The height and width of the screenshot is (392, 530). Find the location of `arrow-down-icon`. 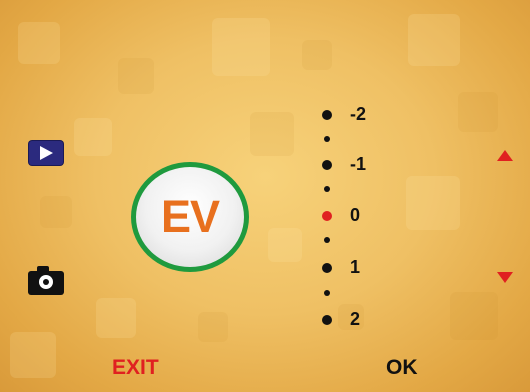

arrow-down-icon is located at coordinates (505, 277).